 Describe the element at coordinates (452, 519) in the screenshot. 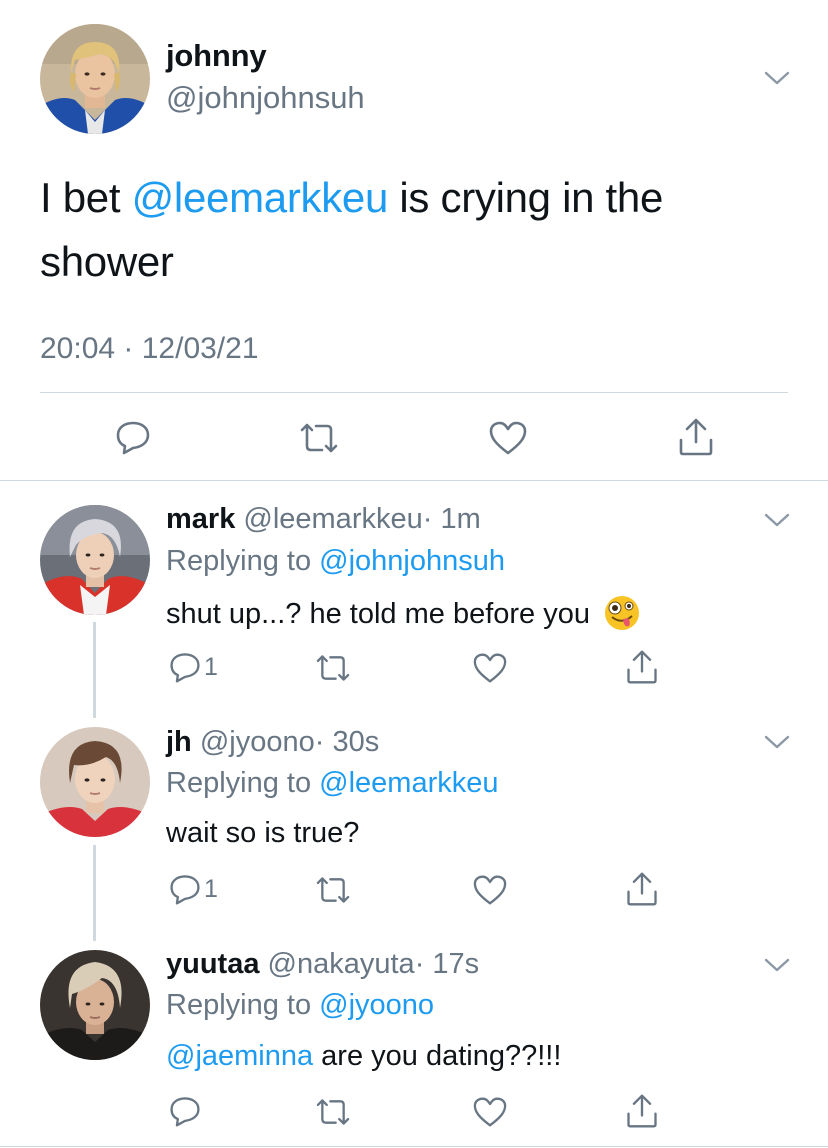

I see `reply-time: · 1m` at that location.